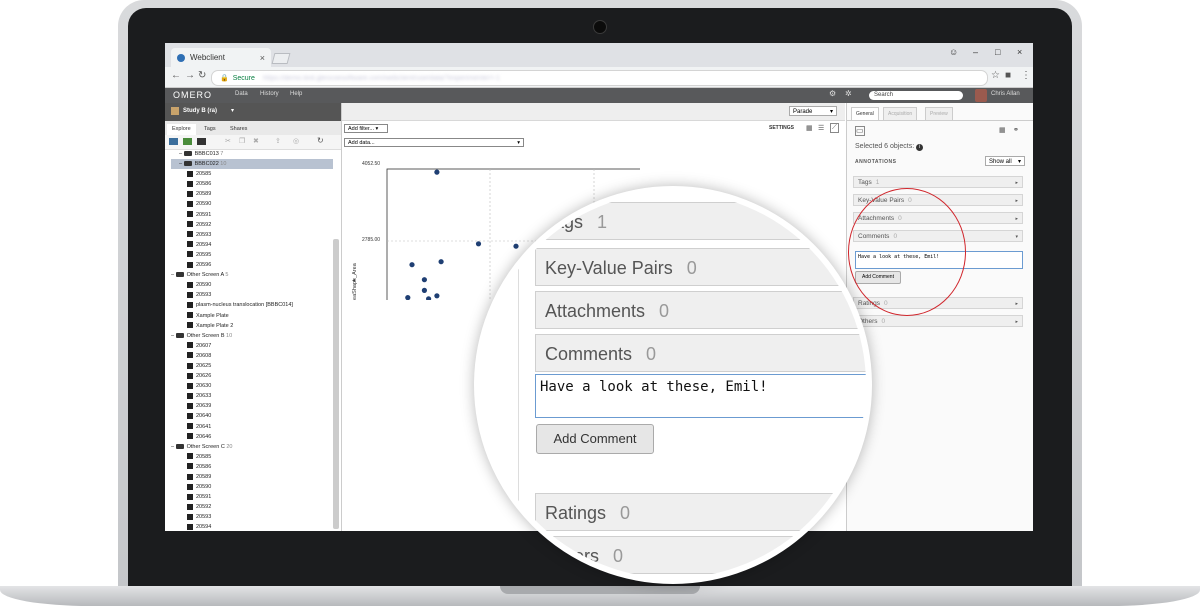 This screenshot has height=616, width=1200. I want to click on tree-plate: 20591, so click(252, 497).